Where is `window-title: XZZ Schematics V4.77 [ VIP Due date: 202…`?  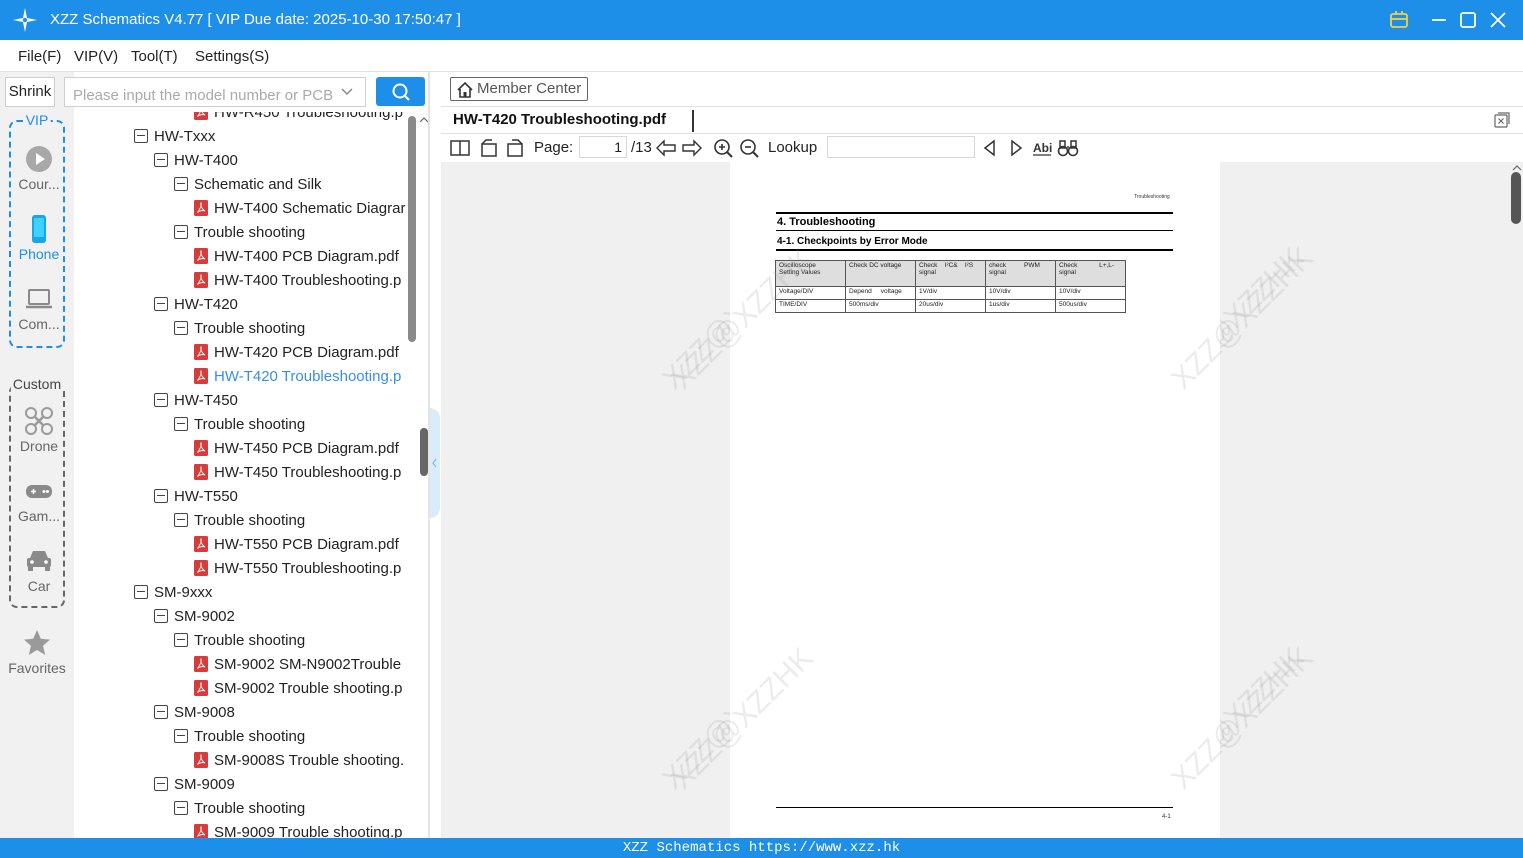
window-title: XZZ Schematics V4.77 [ VIP Due date: 202… is located at coordinates (255, 19).